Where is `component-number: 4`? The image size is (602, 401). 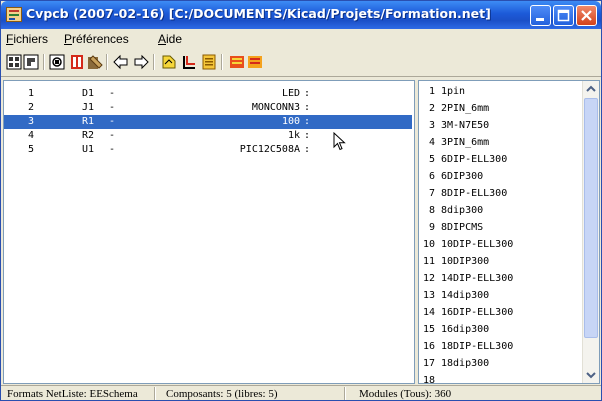 component-number: 4 is located at coordinates (30, 135).